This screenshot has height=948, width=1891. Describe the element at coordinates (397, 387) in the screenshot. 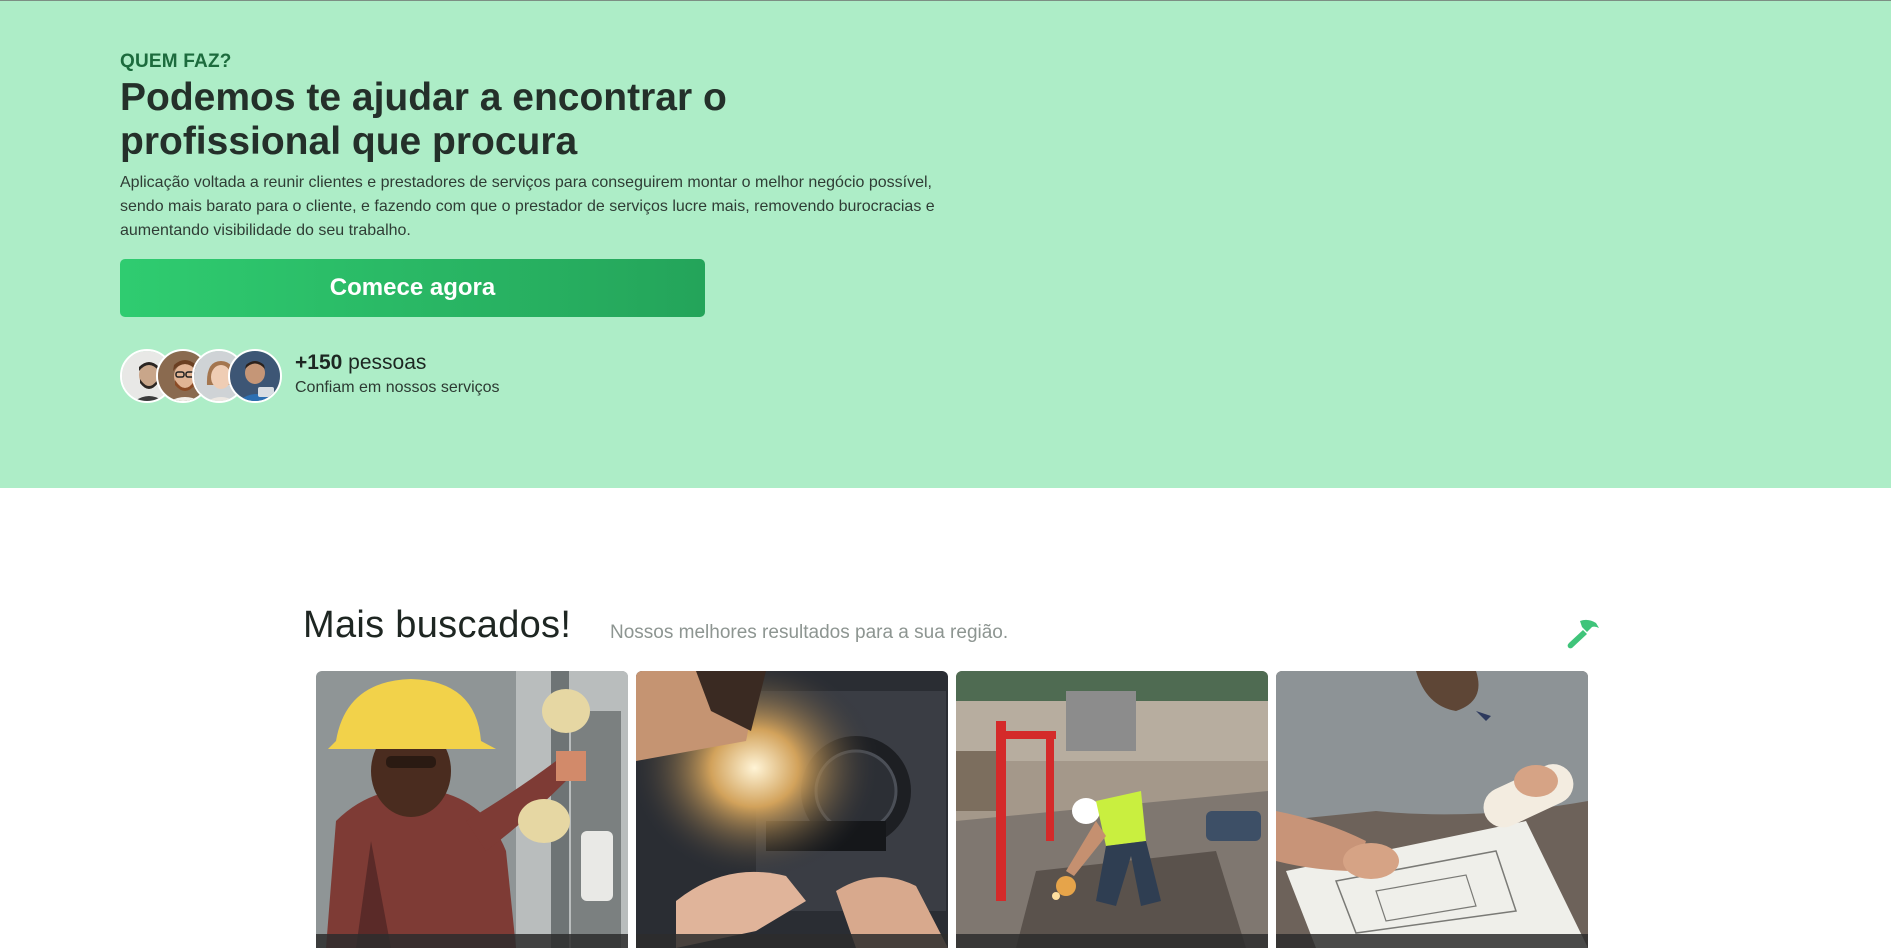

I see `trust-label: Confiam em nossos serviços` at that location.